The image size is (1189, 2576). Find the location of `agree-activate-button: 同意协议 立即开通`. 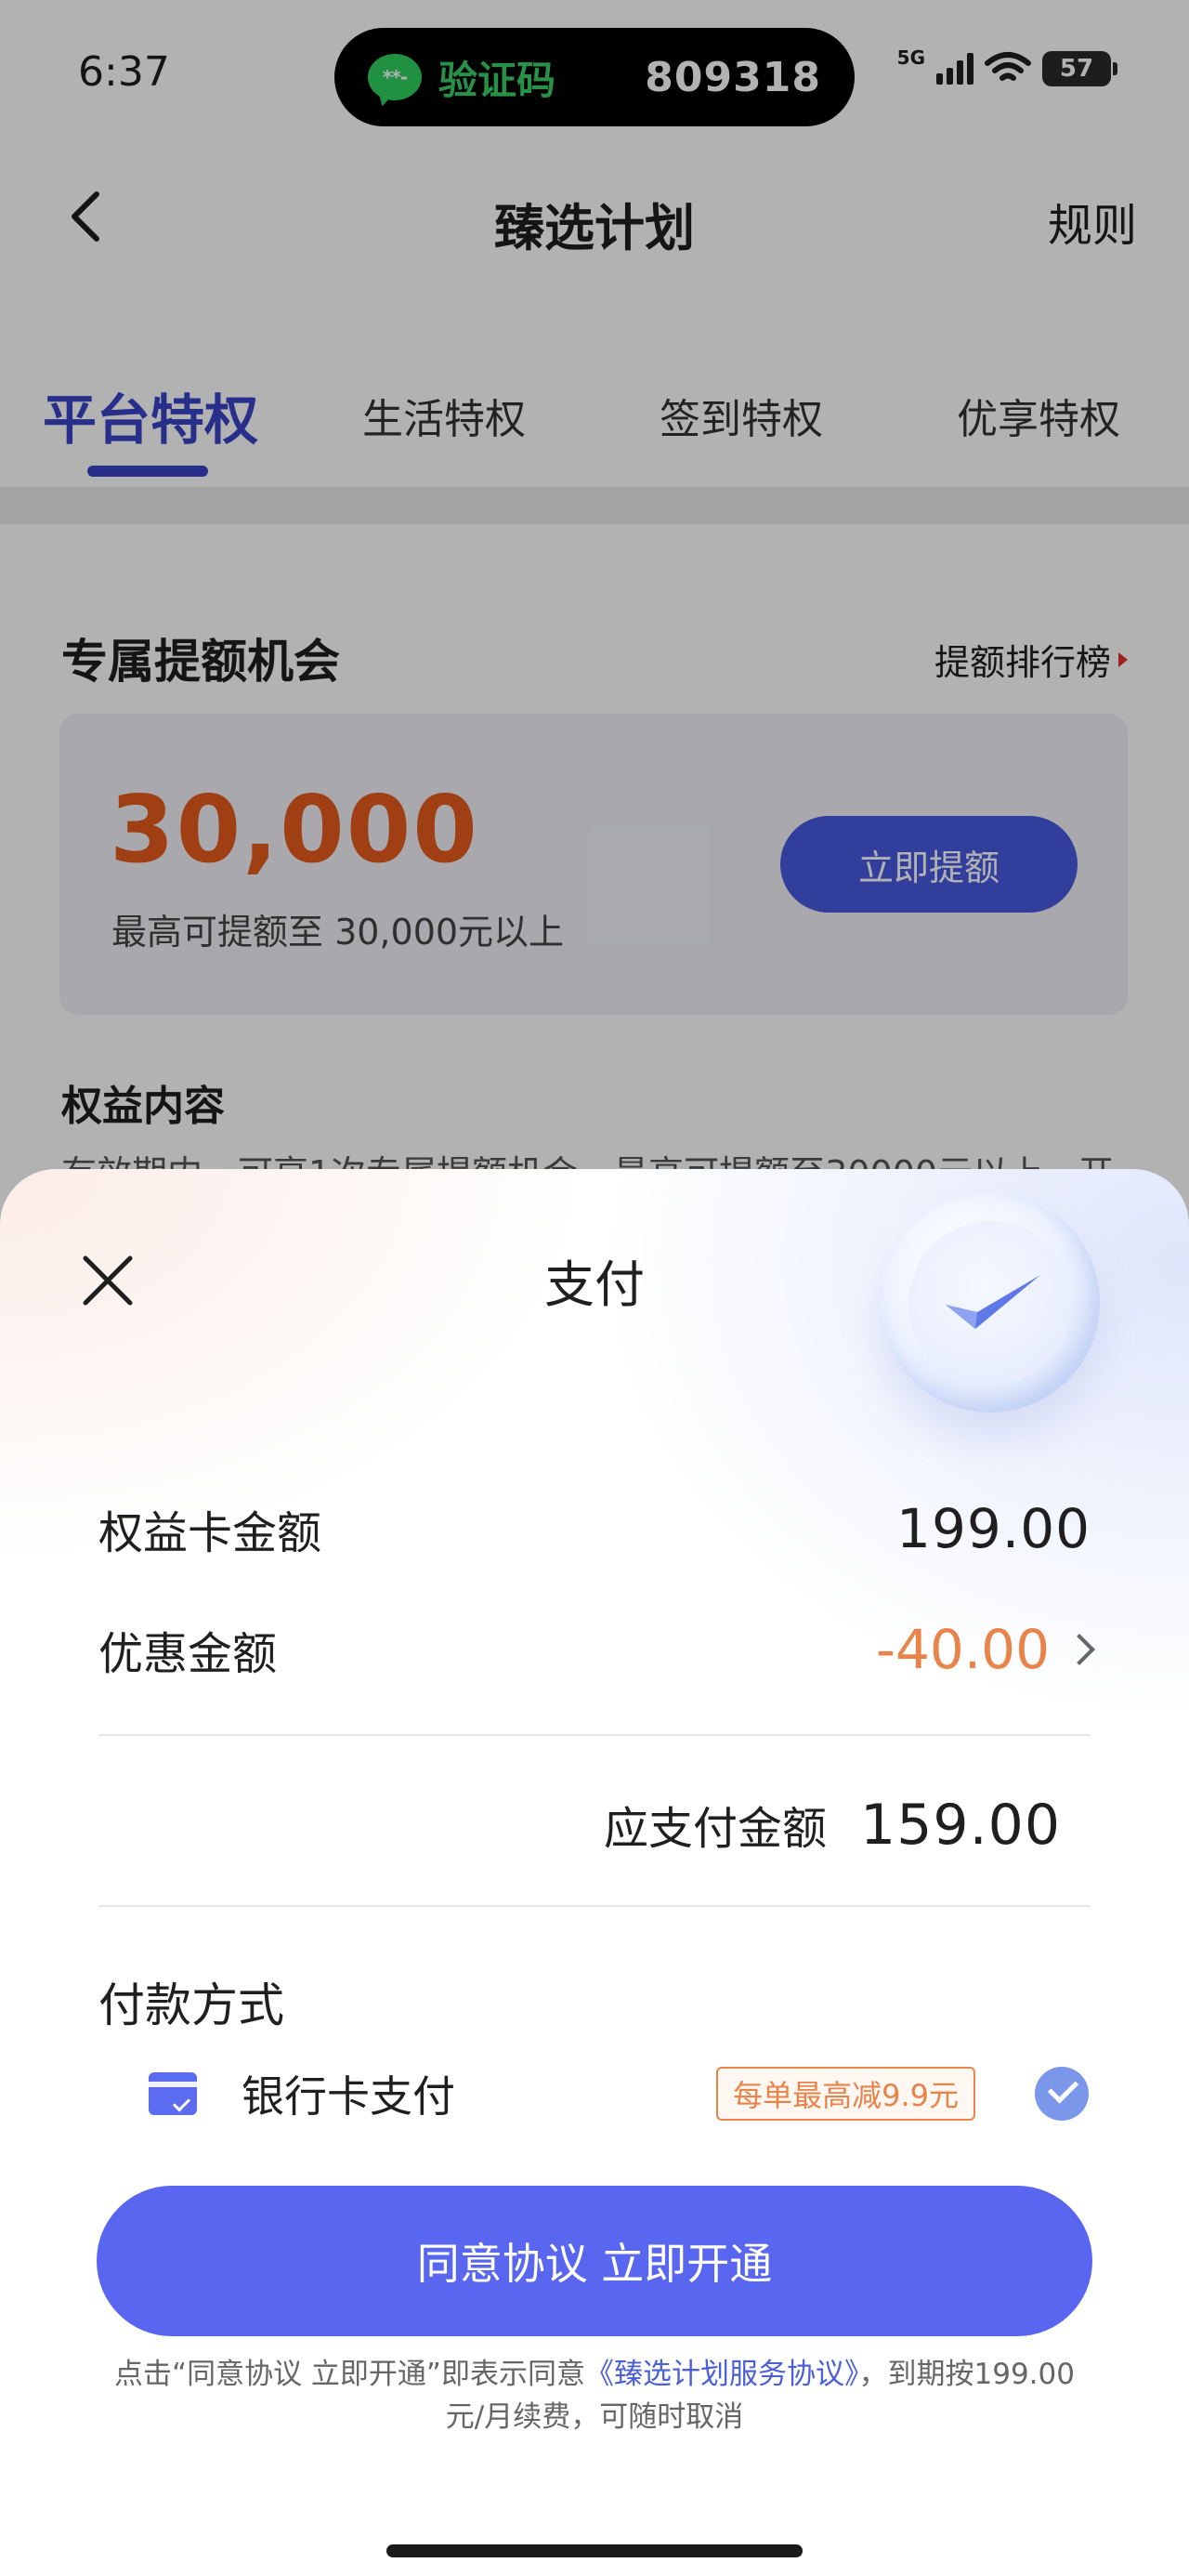

agree-activate-button: 同意协议 立即开通 is located at coordinates (594, 2261).